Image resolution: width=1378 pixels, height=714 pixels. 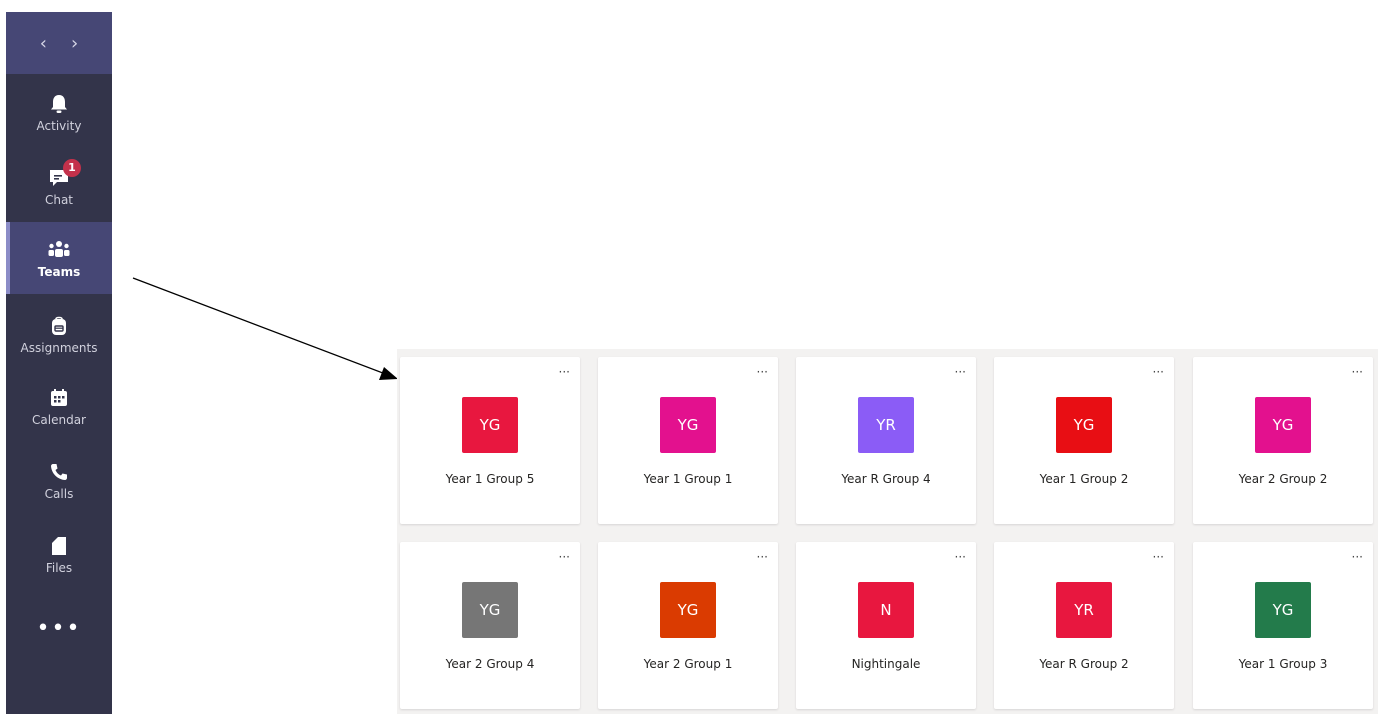 I want to click on rail-item-calls: Calls, so click(x=59, y=480).